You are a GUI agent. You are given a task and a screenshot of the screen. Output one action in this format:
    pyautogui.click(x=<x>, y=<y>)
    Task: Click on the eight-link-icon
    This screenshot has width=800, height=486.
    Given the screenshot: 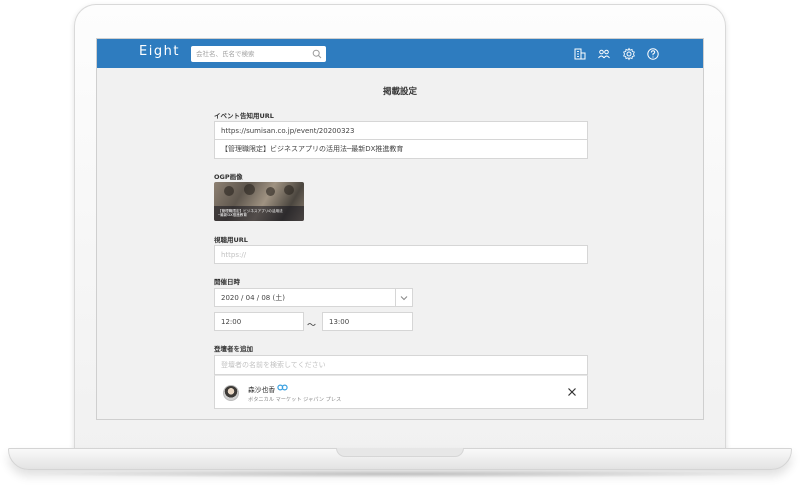 What is the action you would take?
    pyautogui.click(x=282, y=387)
    